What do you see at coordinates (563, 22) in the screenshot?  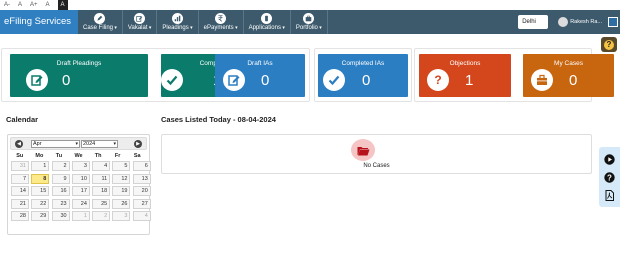 I see `avatar` at bounding box center [563, 22].